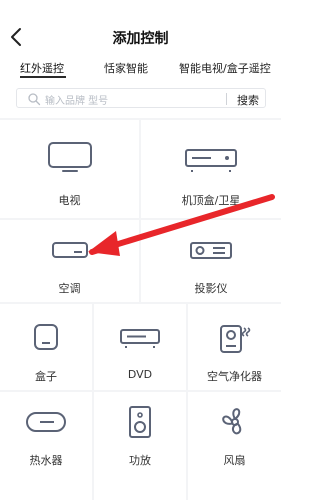  I want to click on device-label: 机顶盒/卫星, so click(211, 200).